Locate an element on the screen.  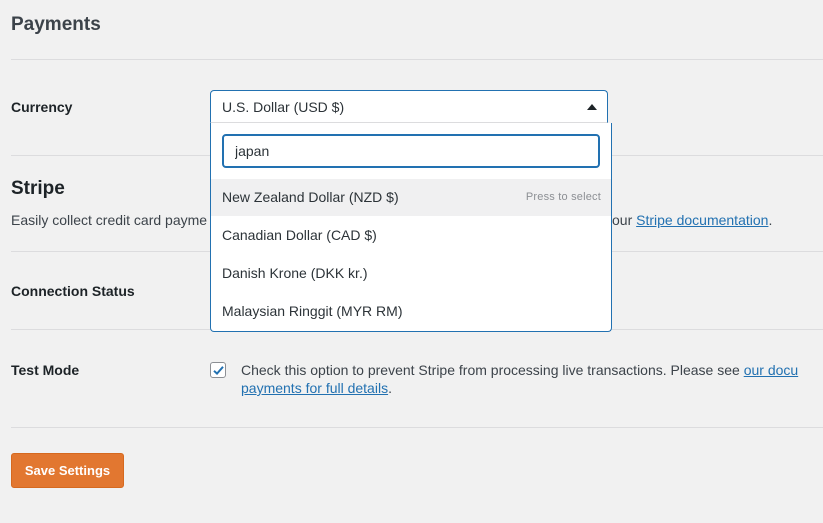
currency-option-label: New Zealand Dollar (NZD $) is located at coordinates (310, 197).